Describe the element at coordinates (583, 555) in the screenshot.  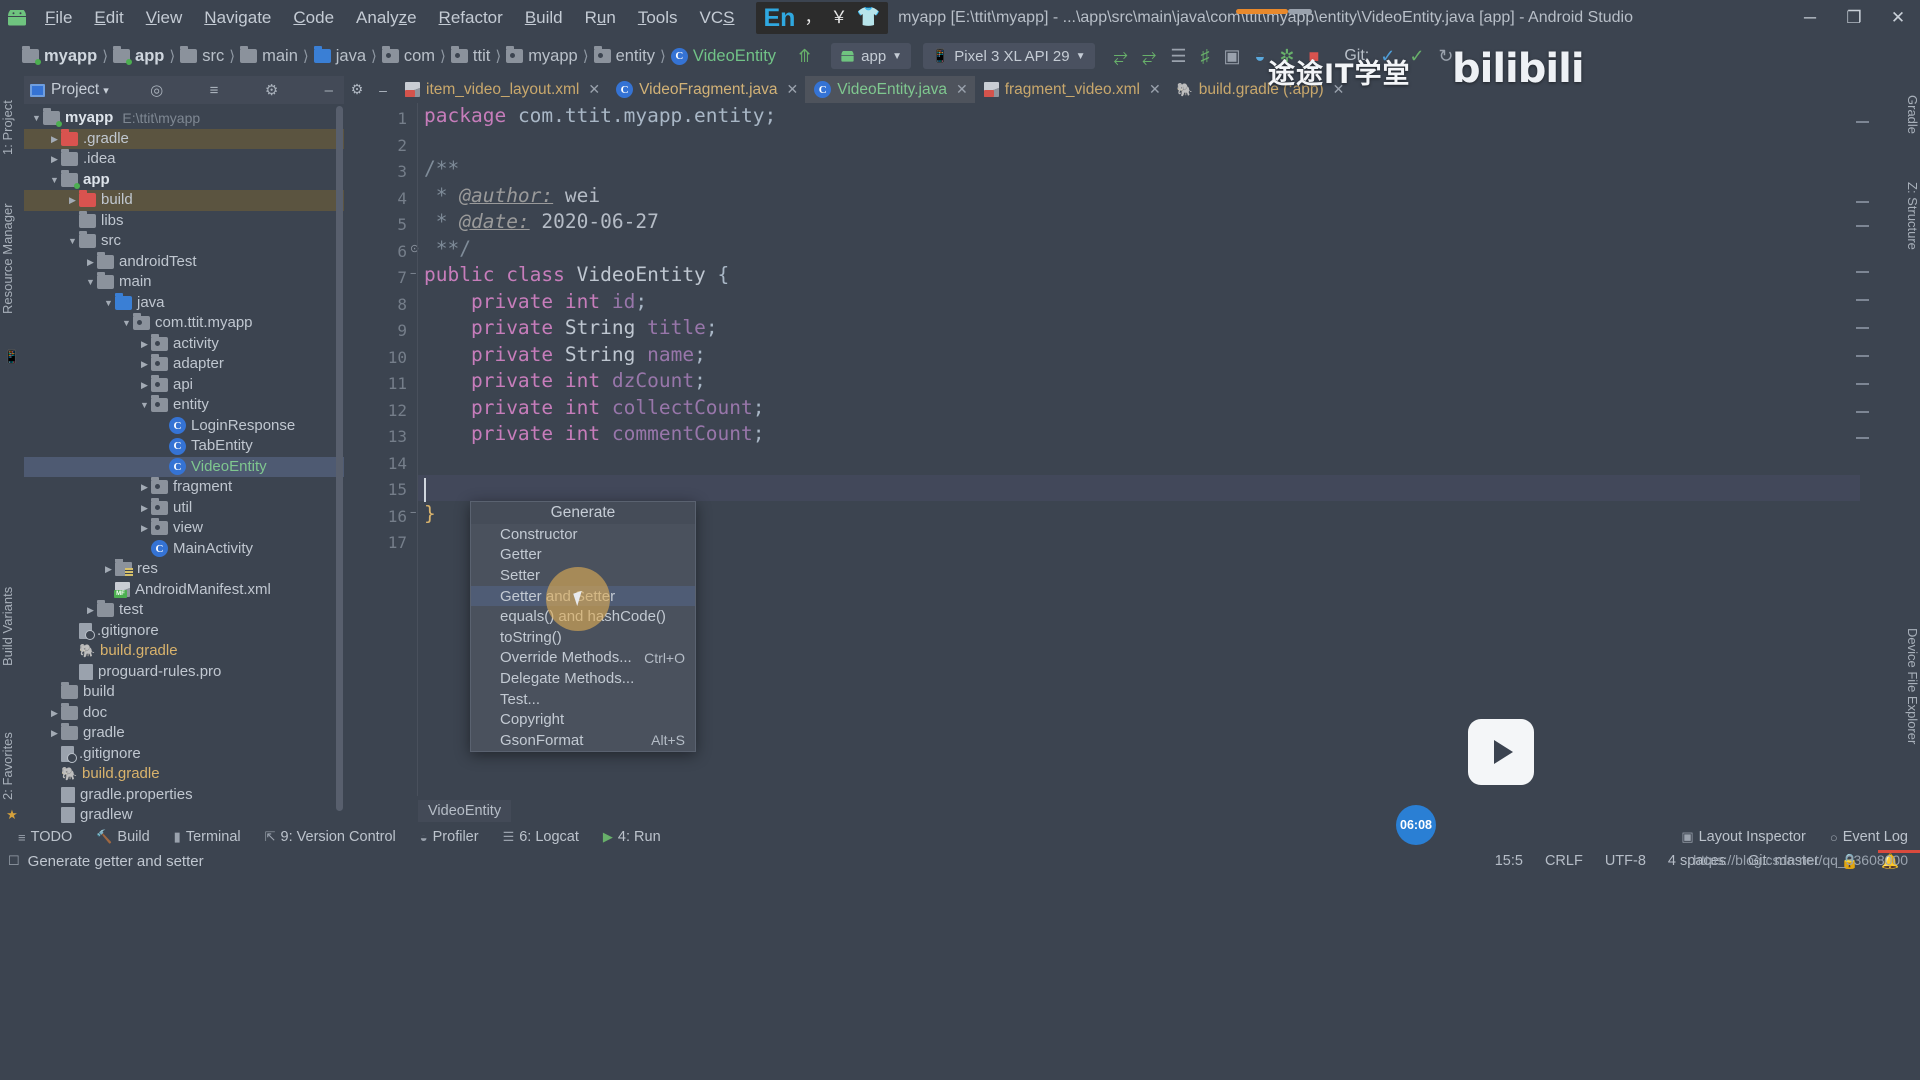
I see `generate-item-getter: Getter` at that location.